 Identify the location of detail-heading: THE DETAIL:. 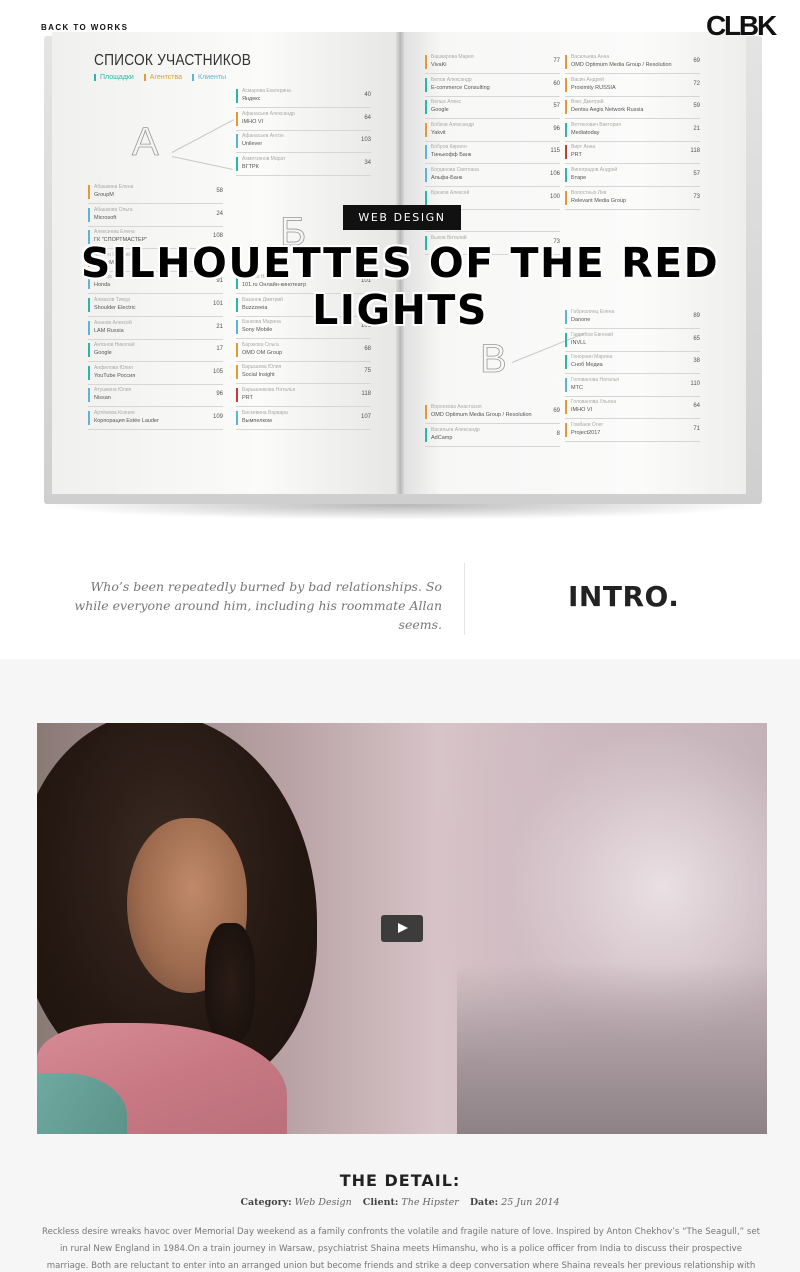
(400, 1180).